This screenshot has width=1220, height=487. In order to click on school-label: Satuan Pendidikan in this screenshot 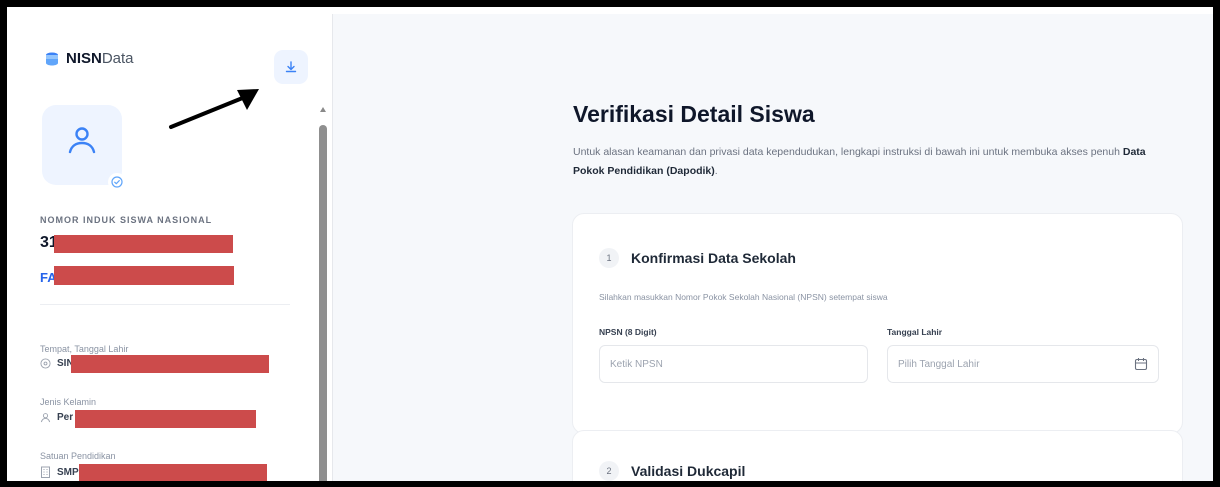, I will do `click(78, 456)`.